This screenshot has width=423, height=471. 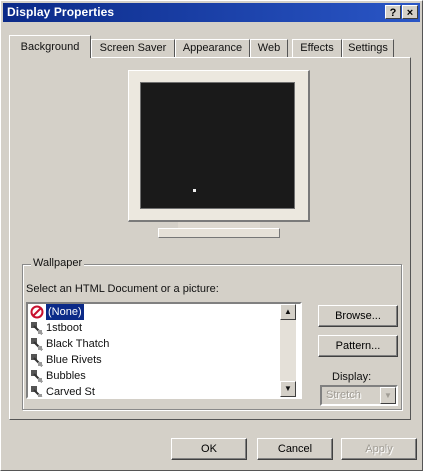 I want to click on display-mode-select: Stretch ▼, so click(x=359, y=395).